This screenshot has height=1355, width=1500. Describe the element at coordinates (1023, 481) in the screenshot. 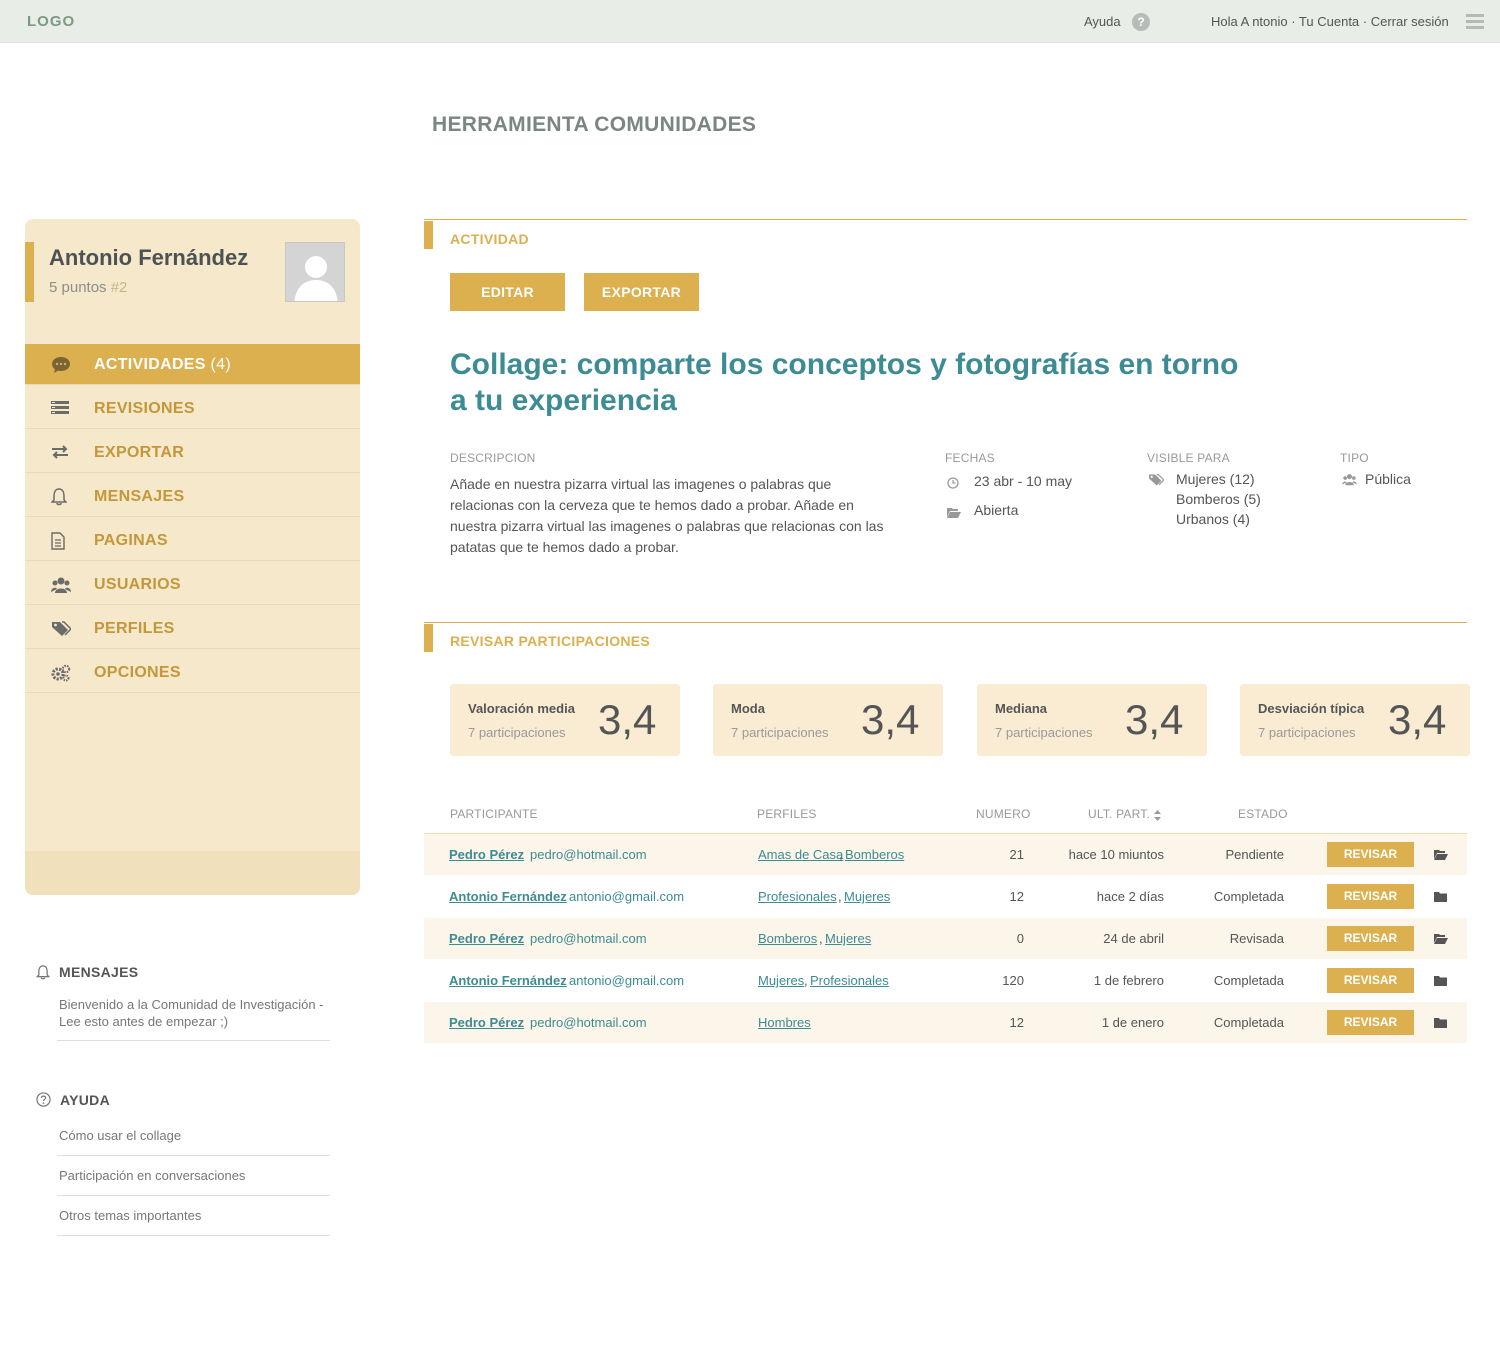

I see `dates-value: 23 abr - 10 may` at that location.